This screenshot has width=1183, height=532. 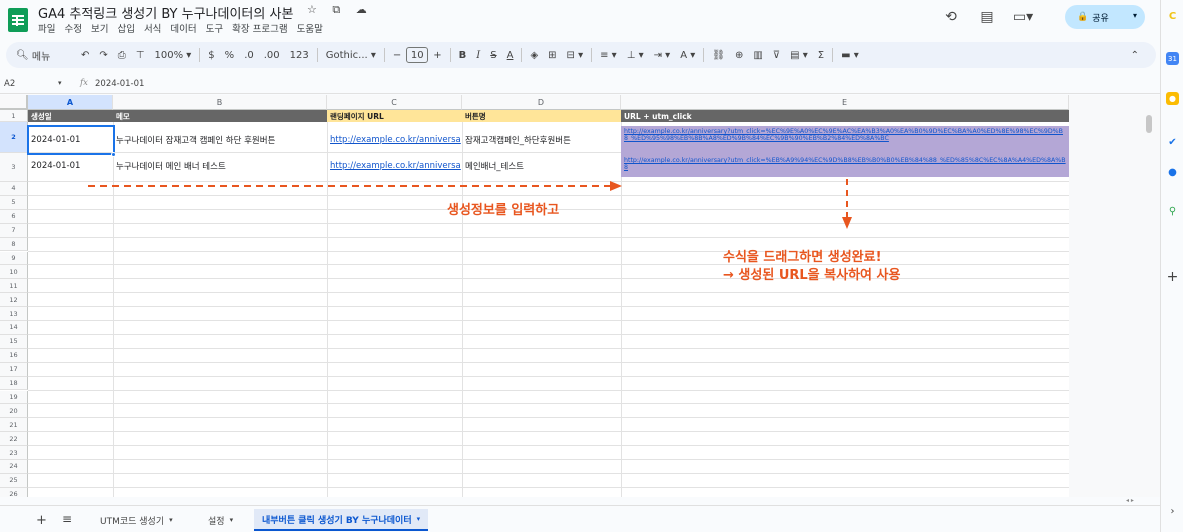 I want to click on filter-views-icon: ▤ ▾, so click(x=799, y=55).